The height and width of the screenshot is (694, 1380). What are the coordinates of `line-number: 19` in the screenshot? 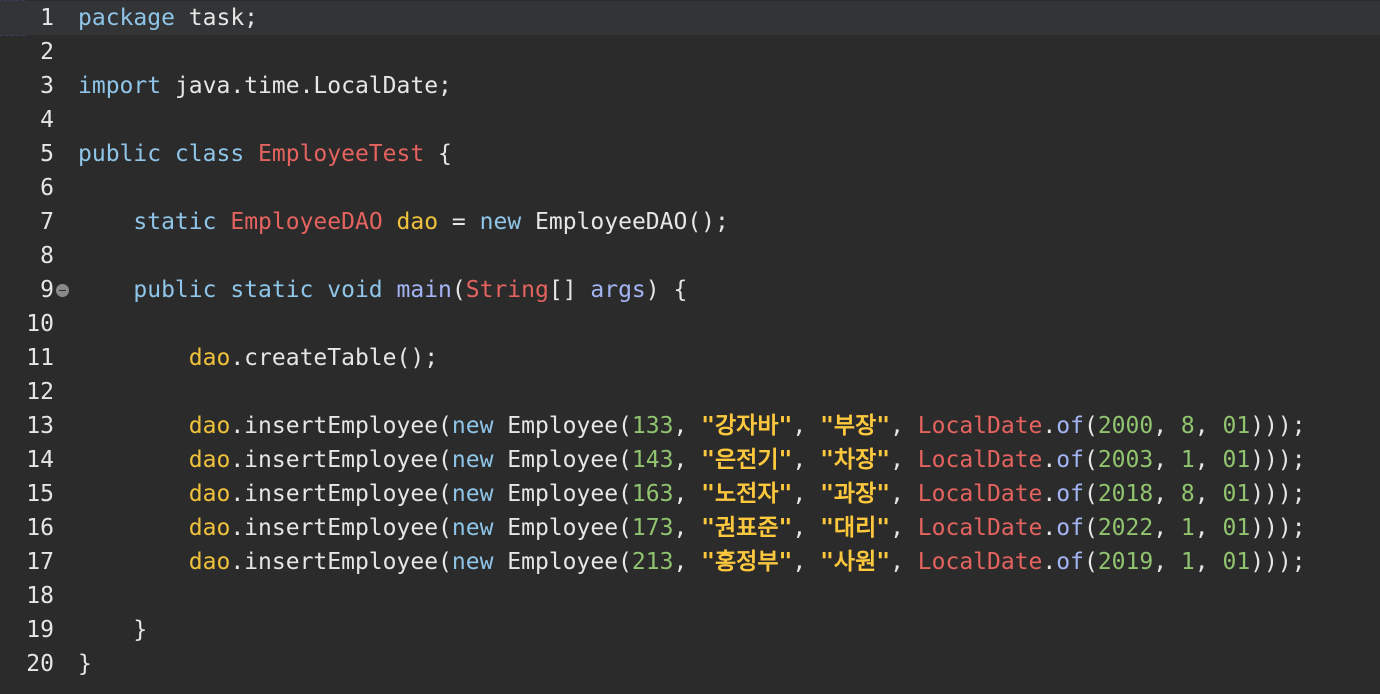 It's located at (40, 630).